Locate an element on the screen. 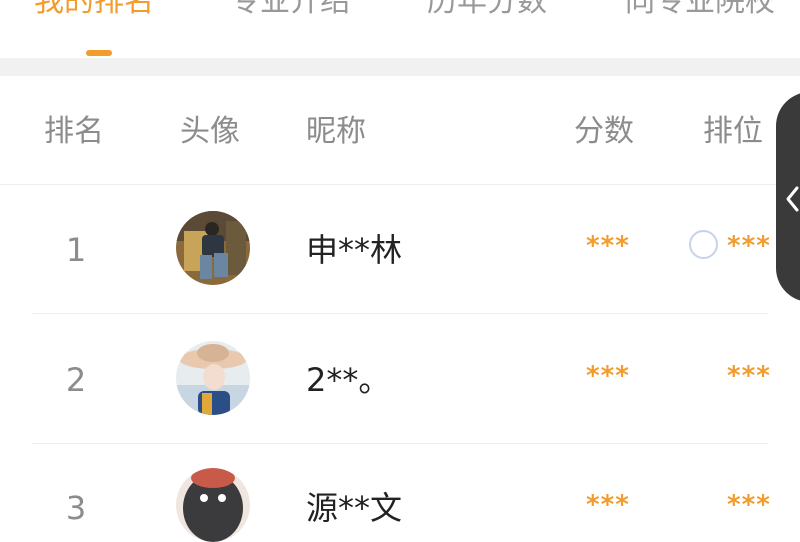  tab-historical-scores: 历年分数 is located at coordinates (487, 11).